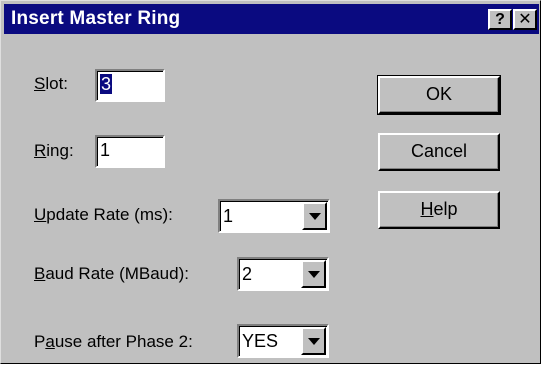  Describe the element at coordinates (274, 216) in the screenshot. I see `update-rate-select: 1` at that location.